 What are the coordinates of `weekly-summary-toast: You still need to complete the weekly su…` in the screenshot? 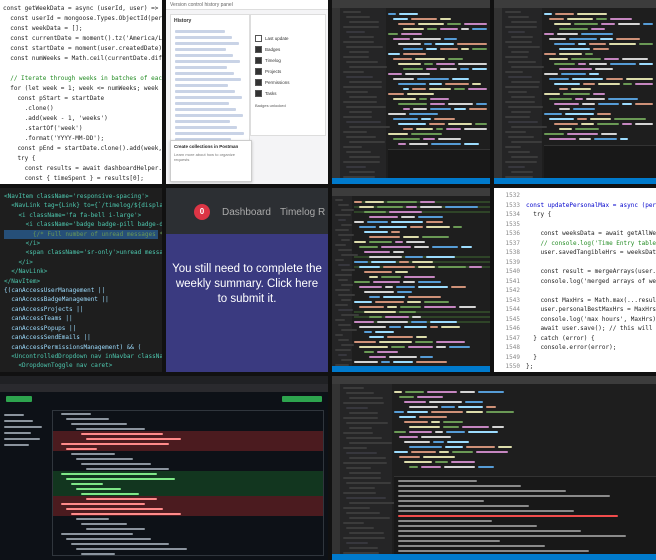 It's located at (247, 303).